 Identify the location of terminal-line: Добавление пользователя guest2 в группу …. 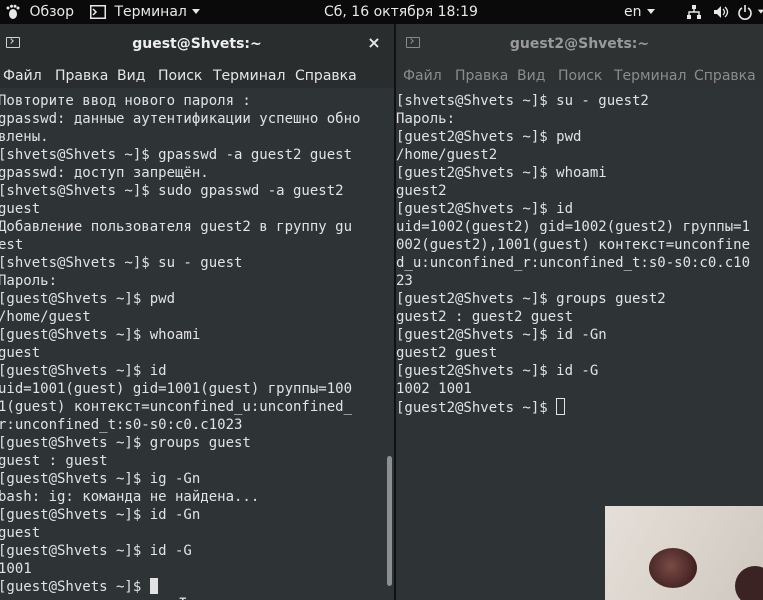
(197, 227).